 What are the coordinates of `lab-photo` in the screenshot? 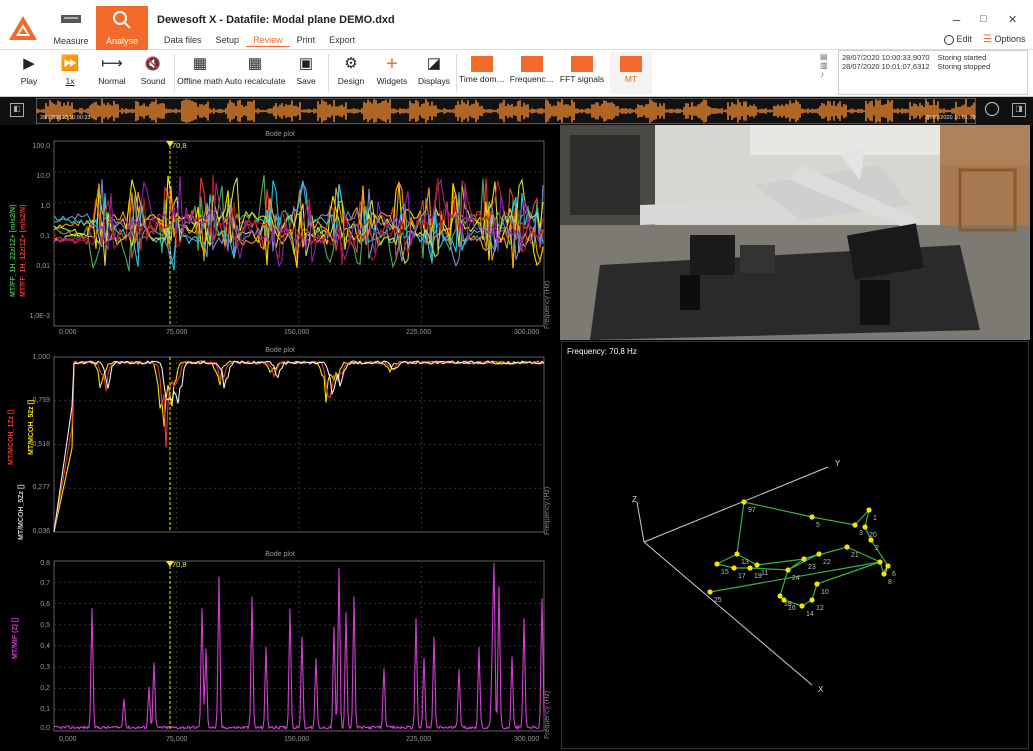 It's located at (795, 232).